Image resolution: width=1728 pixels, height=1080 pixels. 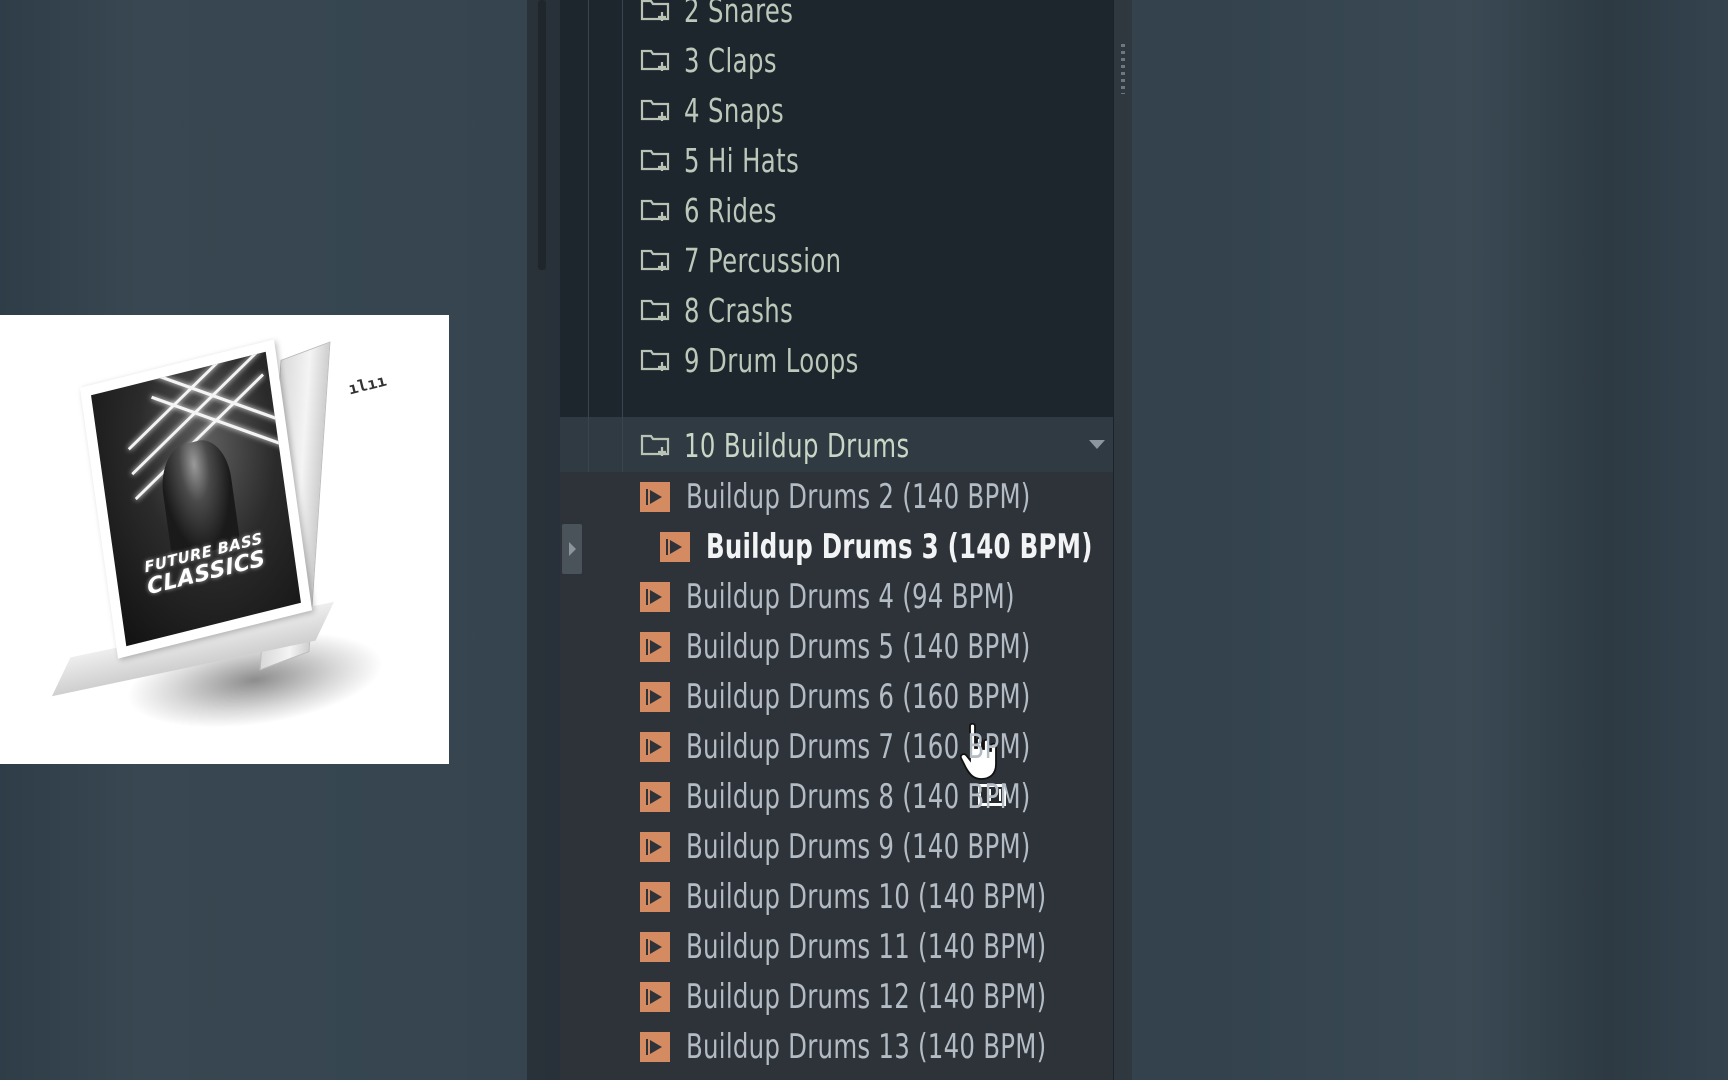 I want to click on folder-item: 3 Claps, so click(x=718, y=60).